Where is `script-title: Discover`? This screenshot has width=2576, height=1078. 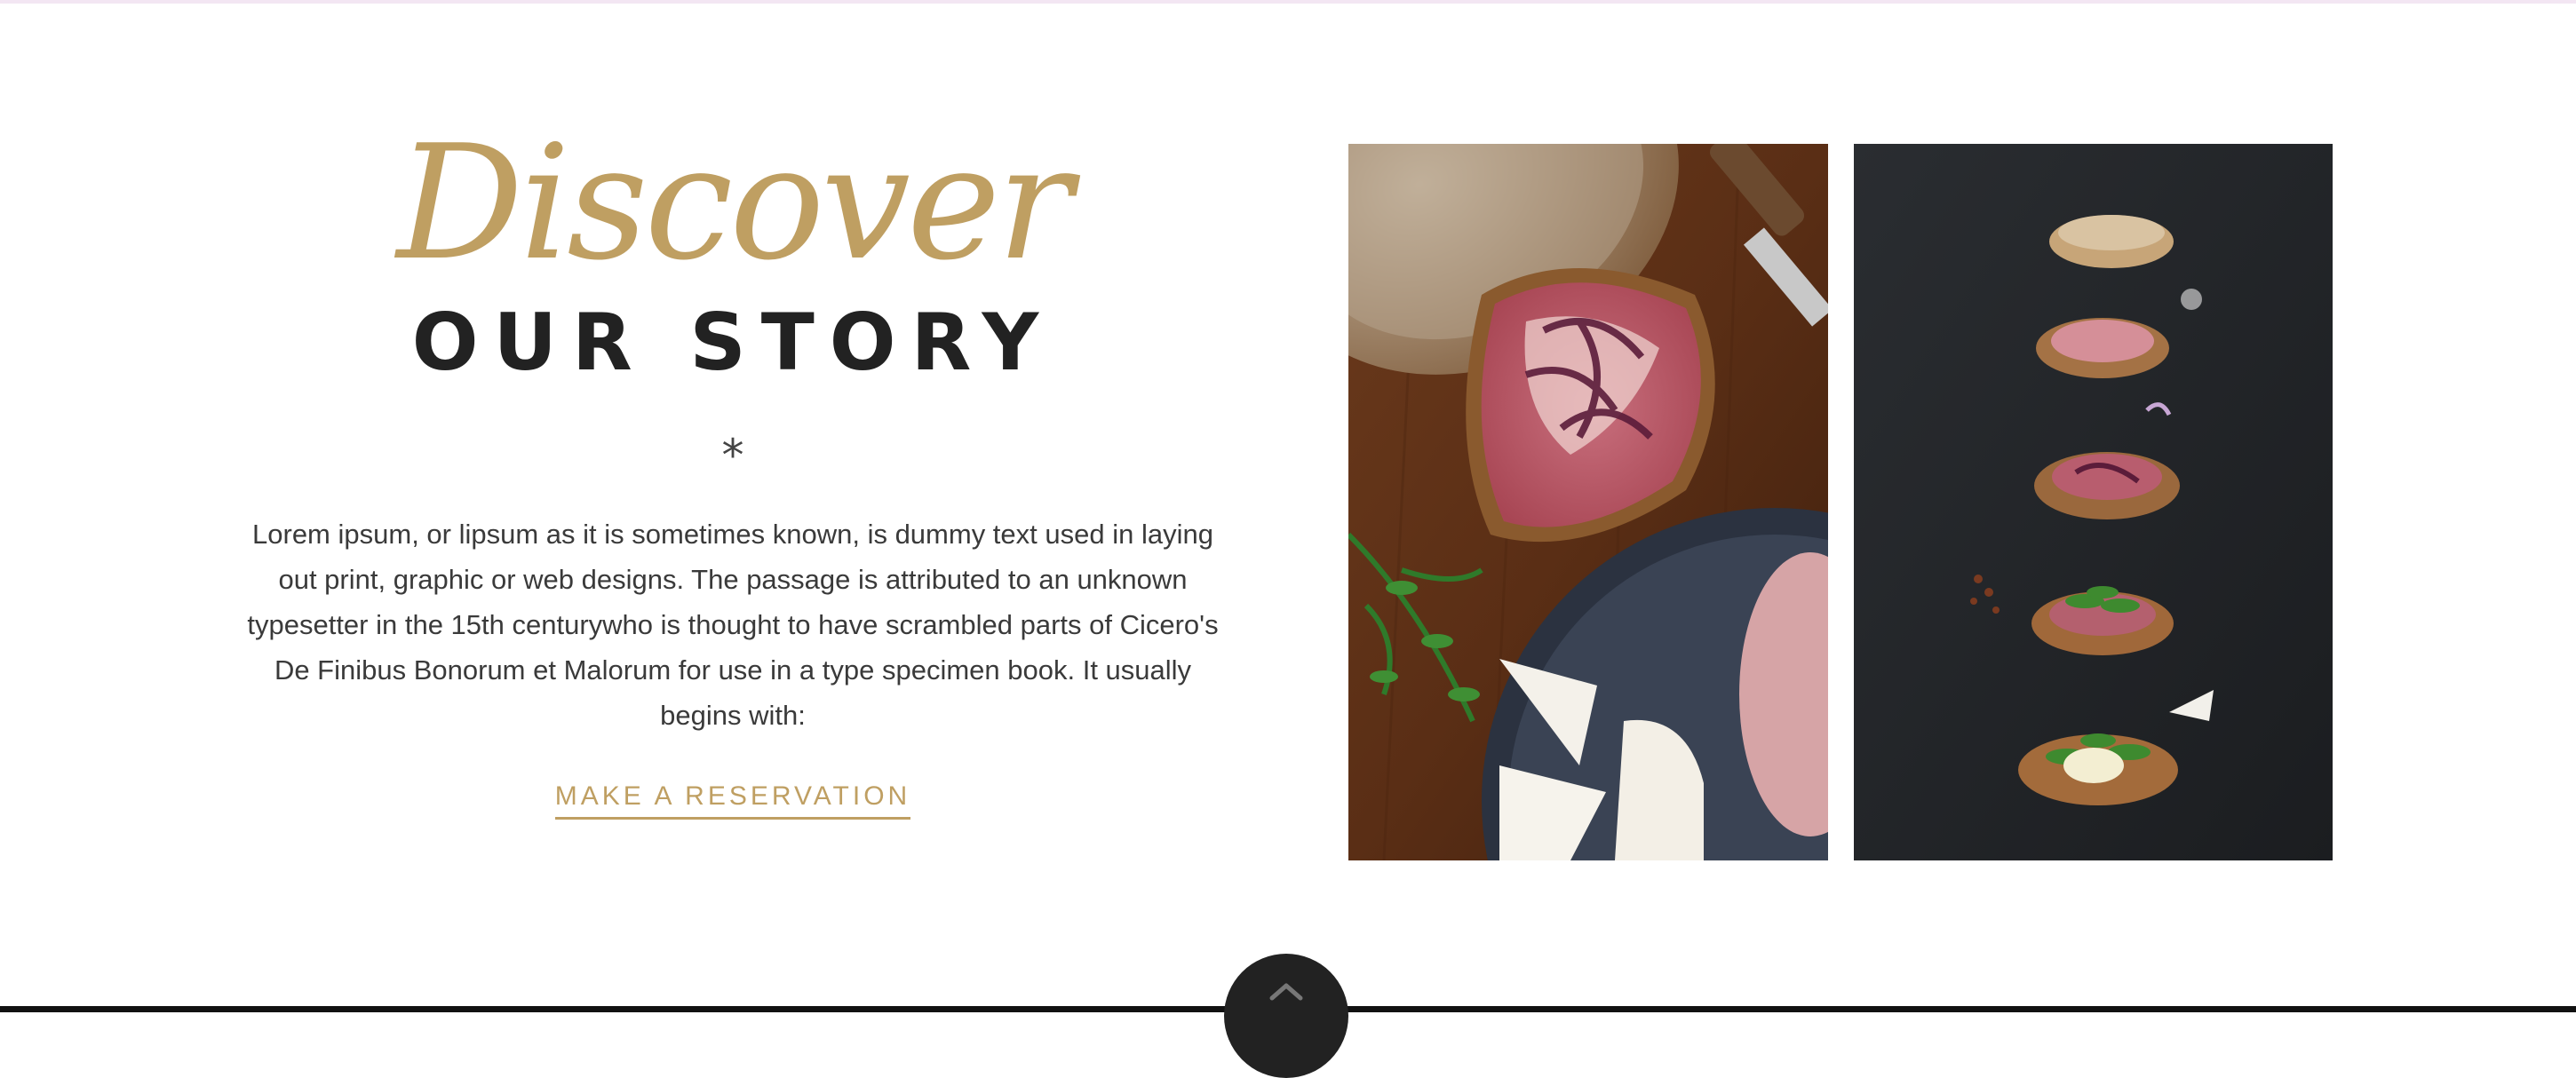 script-title: Discover is located at coordinates (734, 203).